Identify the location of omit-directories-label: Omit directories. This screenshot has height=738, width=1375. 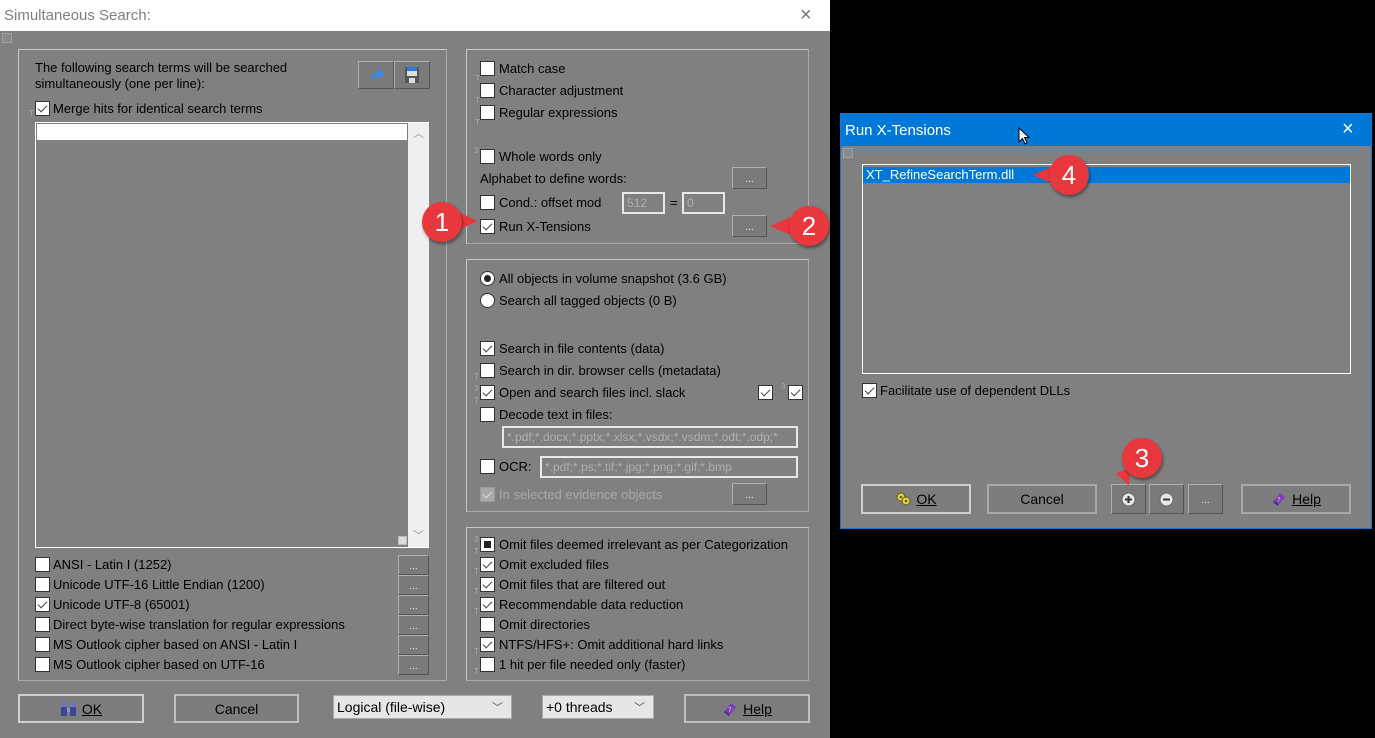
(545, 624).